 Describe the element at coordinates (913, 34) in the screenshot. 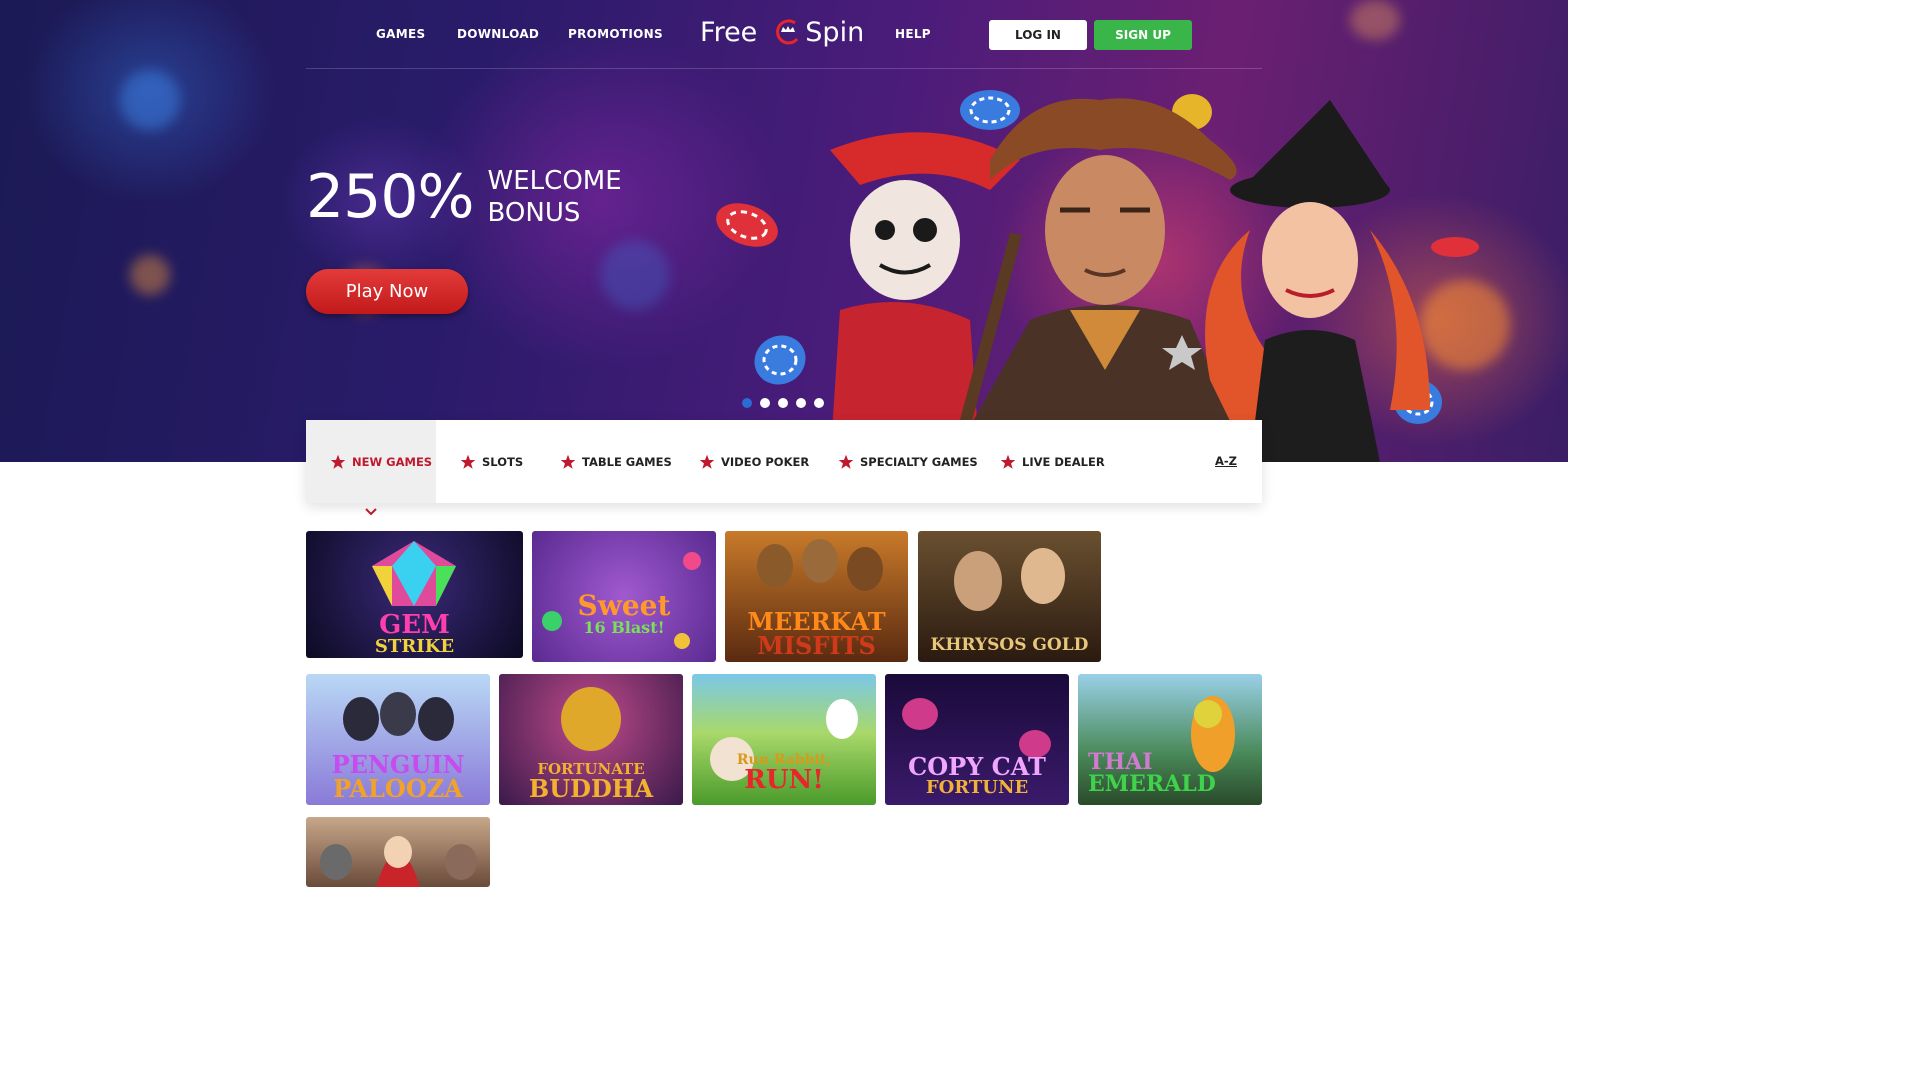

I see `nav-help-link: HELP` at that location.